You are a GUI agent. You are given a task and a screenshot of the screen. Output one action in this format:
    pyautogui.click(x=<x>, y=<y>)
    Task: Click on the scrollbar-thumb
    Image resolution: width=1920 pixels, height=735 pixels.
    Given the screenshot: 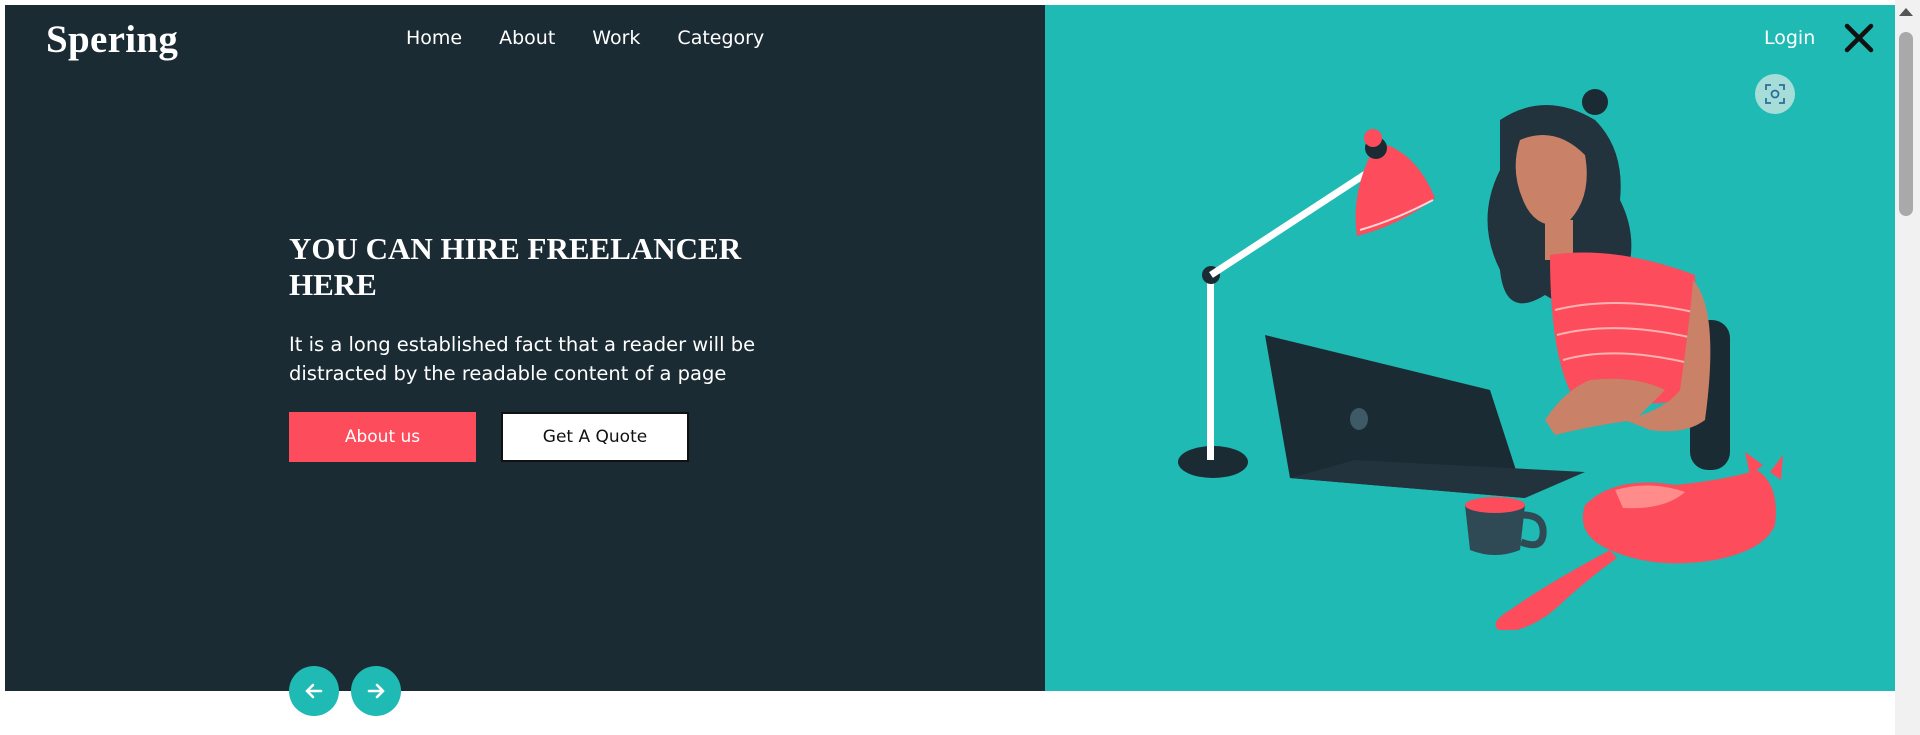 What is the action you would take?
    pyautogui.click(x=1906, y=124)
    